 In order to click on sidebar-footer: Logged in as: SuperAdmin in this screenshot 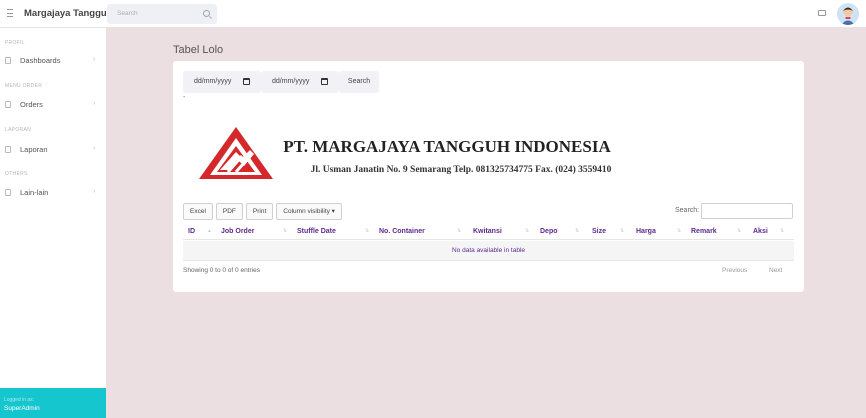, I will do `click(53, 403)`.